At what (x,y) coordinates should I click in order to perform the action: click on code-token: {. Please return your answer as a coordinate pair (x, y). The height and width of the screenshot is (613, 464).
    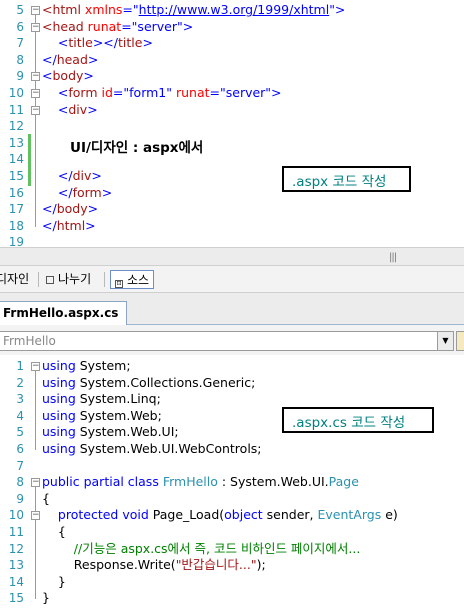
    Looking at the image, I should click on (54, 531).